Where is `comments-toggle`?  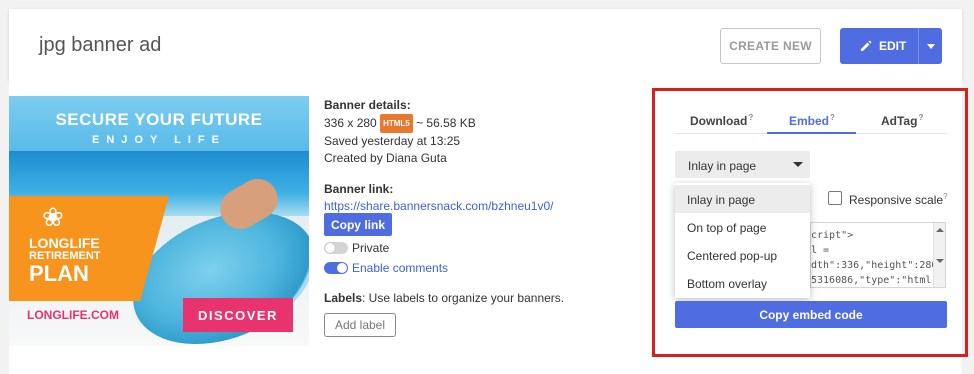
comments-toggle is located at coordinates (336, 268).